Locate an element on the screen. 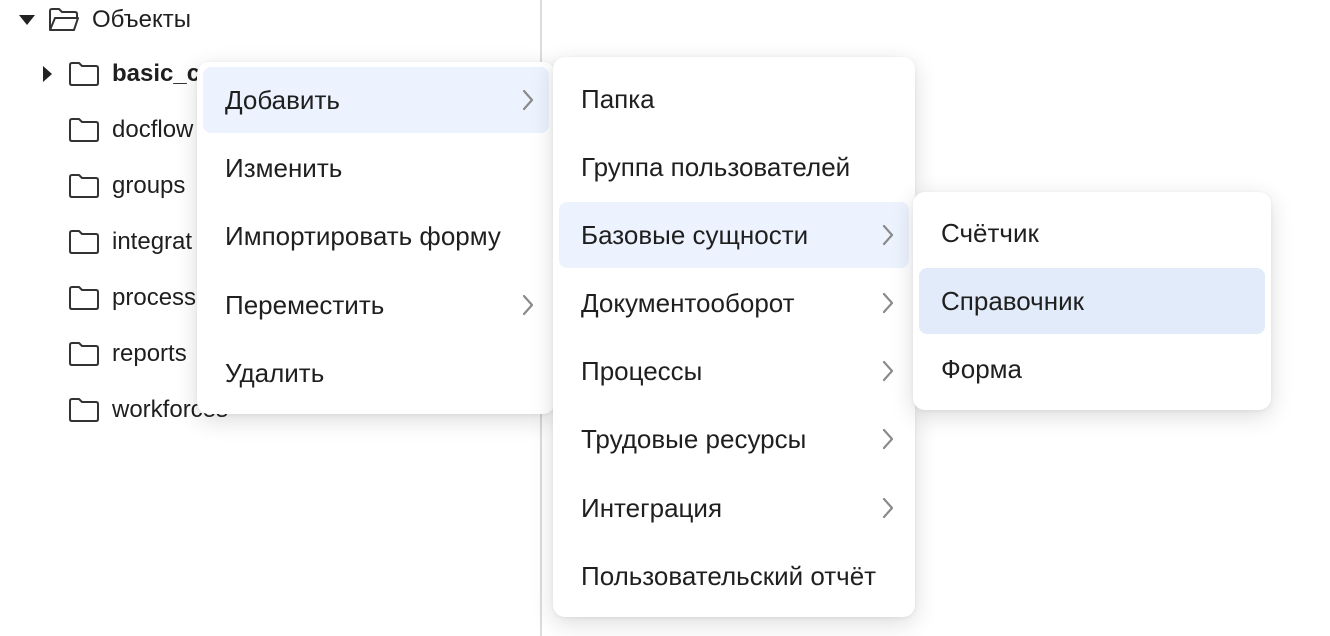  submenu-item-directory: Справочник is located at coordinates (1092, 301).